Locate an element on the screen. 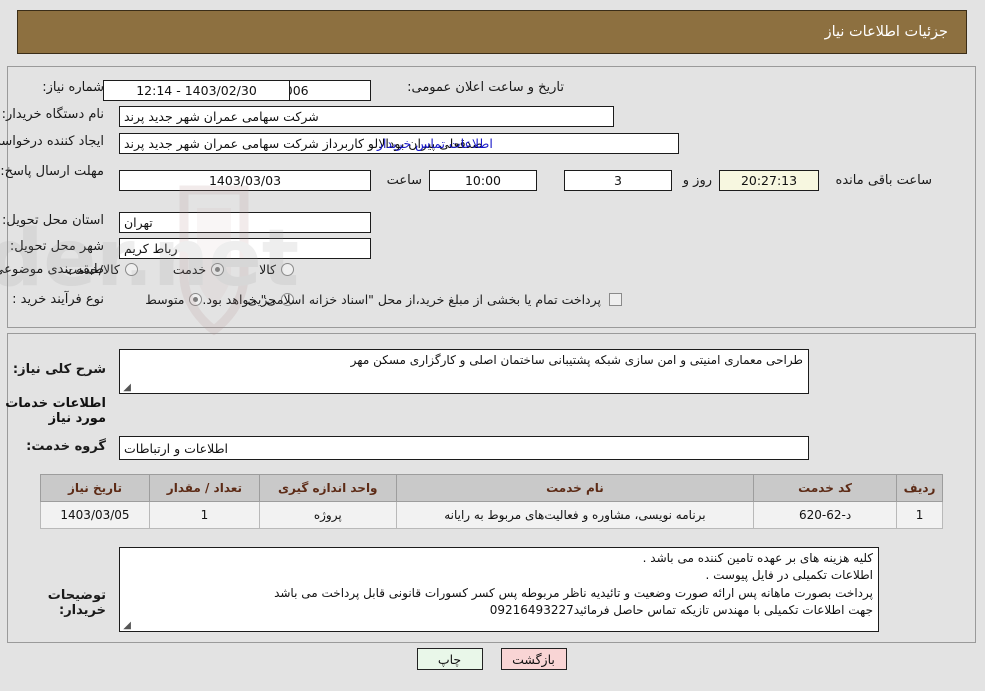  category-option-kala-khedmat: کالا/خدمت is located at coordinates (100, 269).